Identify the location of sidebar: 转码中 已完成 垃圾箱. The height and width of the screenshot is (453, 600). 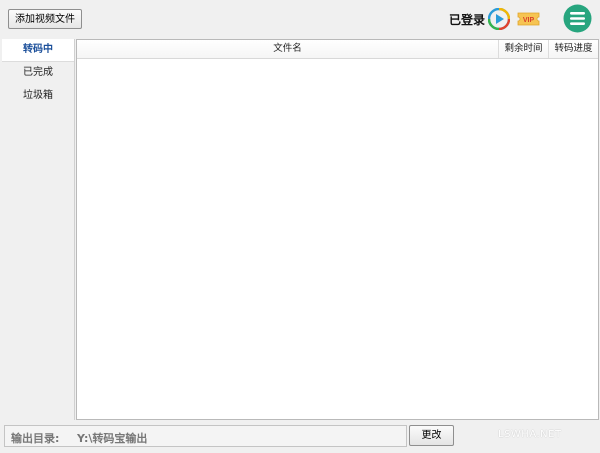
(38, 229).